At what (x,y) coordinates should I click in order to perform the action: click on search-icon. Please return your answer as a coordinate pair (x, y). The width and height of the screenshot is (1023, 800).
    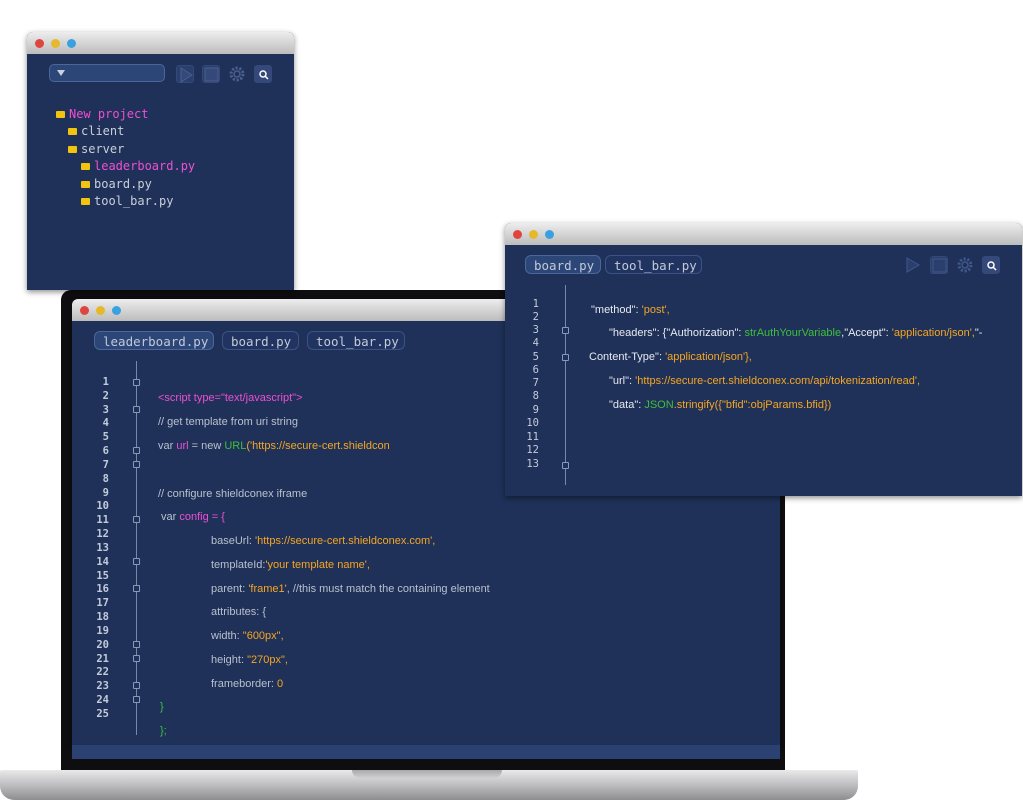
    Looking at the image, I should click on (992, 266).